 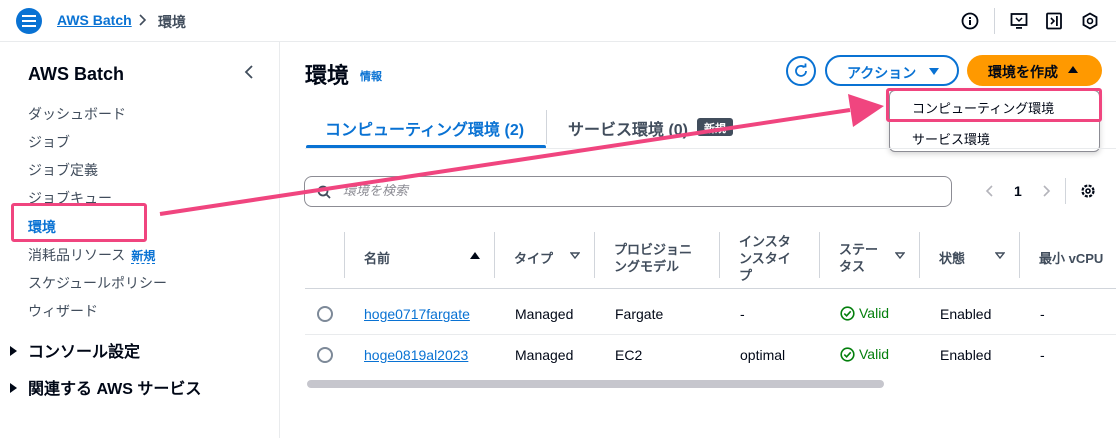 I want to click on next-page-icon, so click(x=1046, y=191).